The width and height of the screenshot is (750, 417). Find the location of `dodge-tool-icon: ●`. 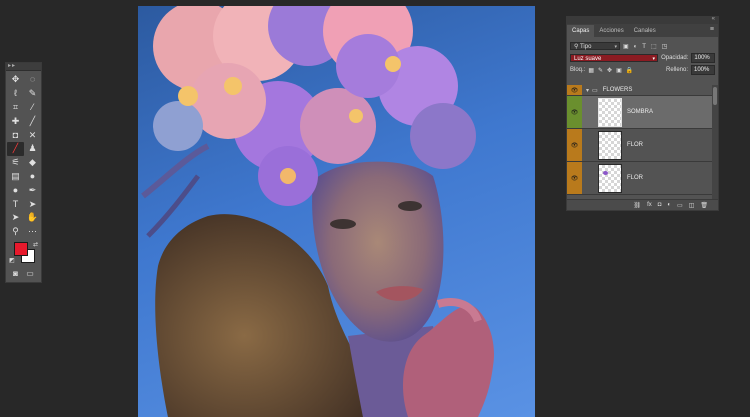

dodge-tool-icon: ● is located at coordinates (15, 190).